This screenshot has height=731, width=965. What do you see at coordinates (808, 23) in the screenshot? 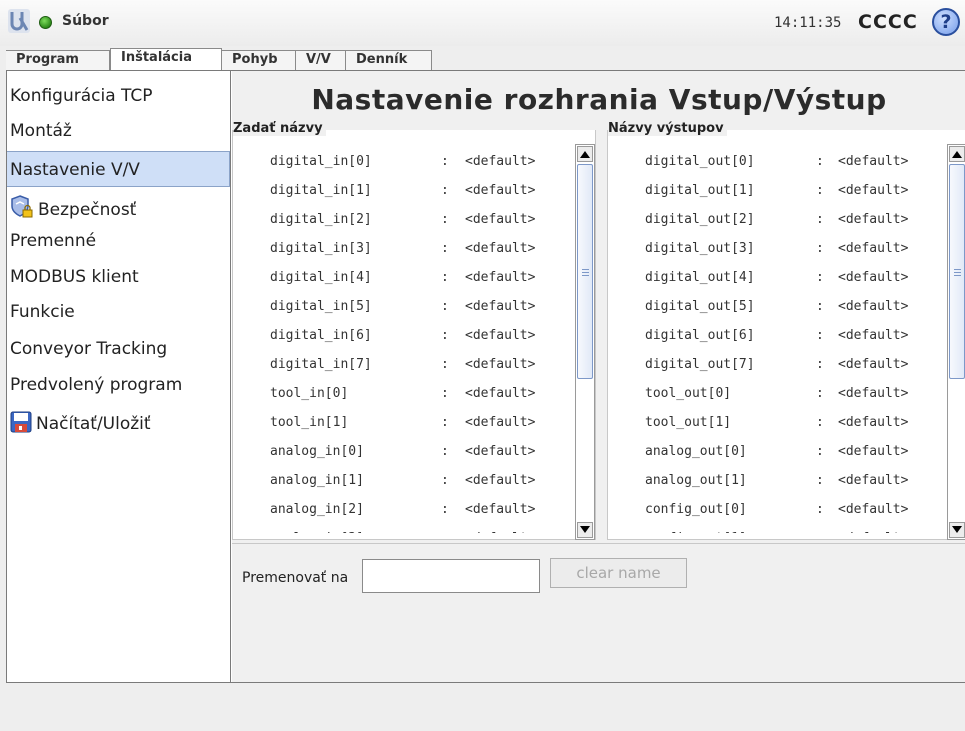
I see `clock: 14:11:35` at bounding box center [808, 23].